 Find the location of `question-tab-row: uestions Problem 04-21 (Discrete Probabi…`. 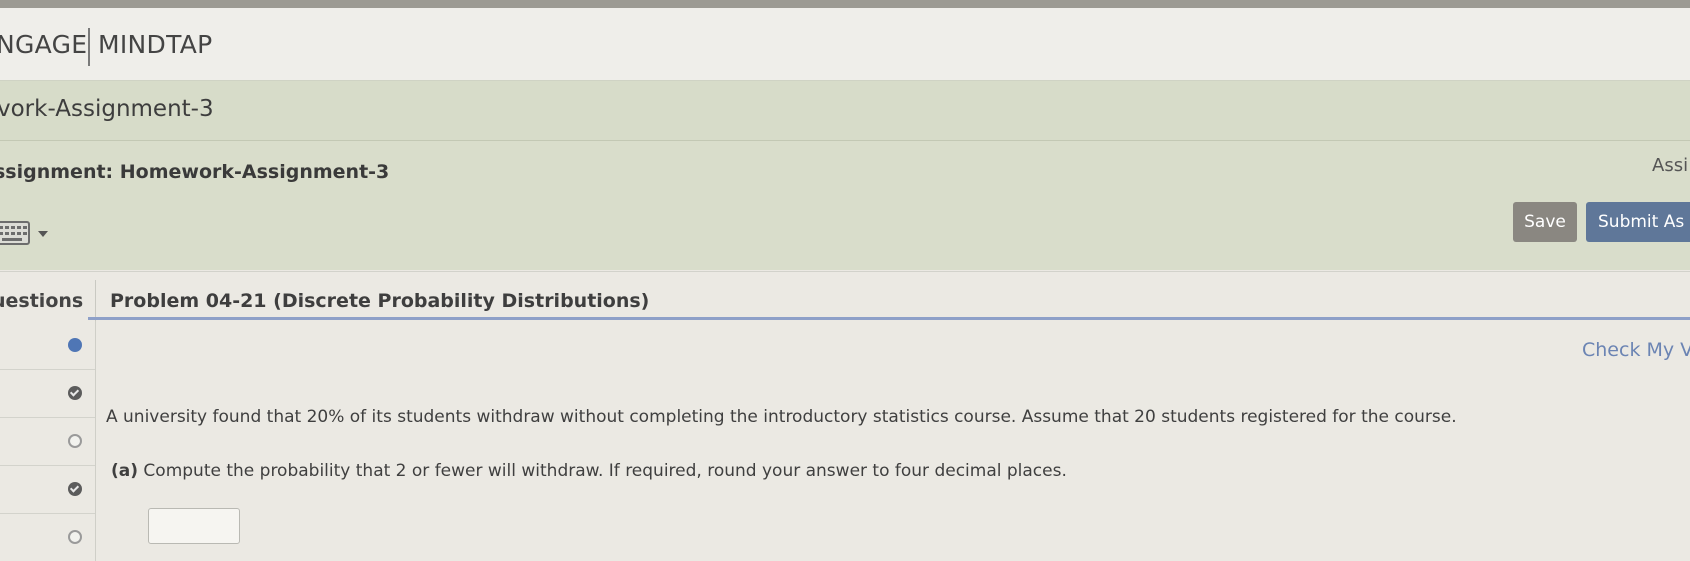

question-tab-row: uestions Problem 04-21 (Discrete Probabi… is located at coordinates (845, 296).